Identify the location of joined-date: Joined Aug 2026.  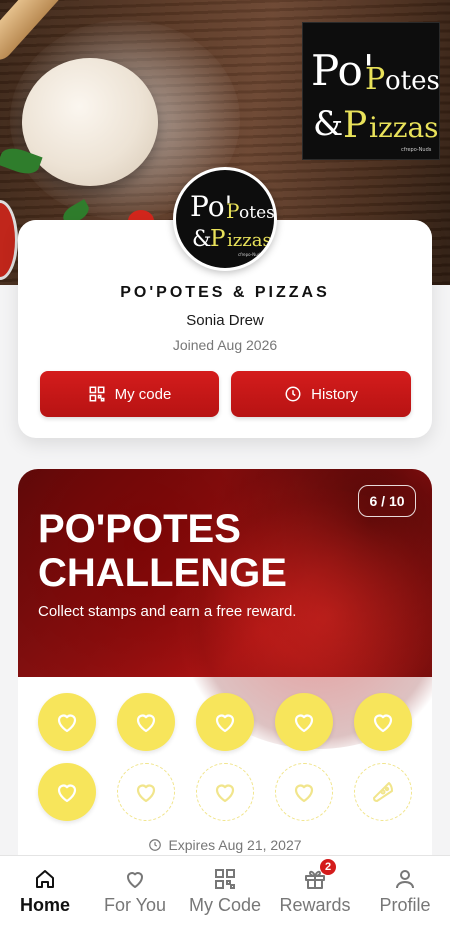
(225, 345).